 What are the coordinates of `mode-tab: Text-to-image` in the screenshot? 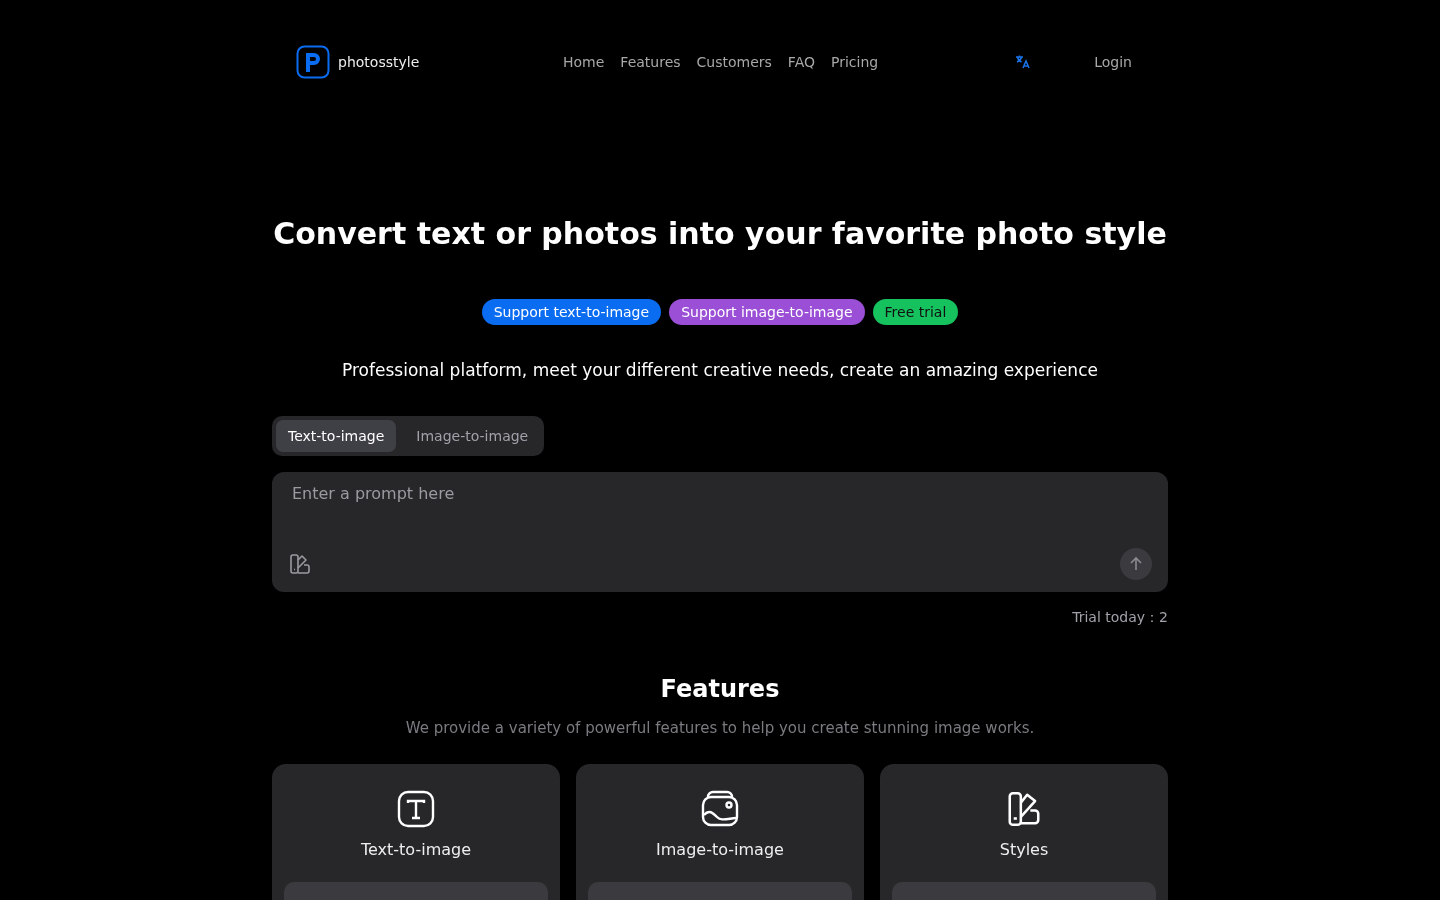 It's located at (336, 436).